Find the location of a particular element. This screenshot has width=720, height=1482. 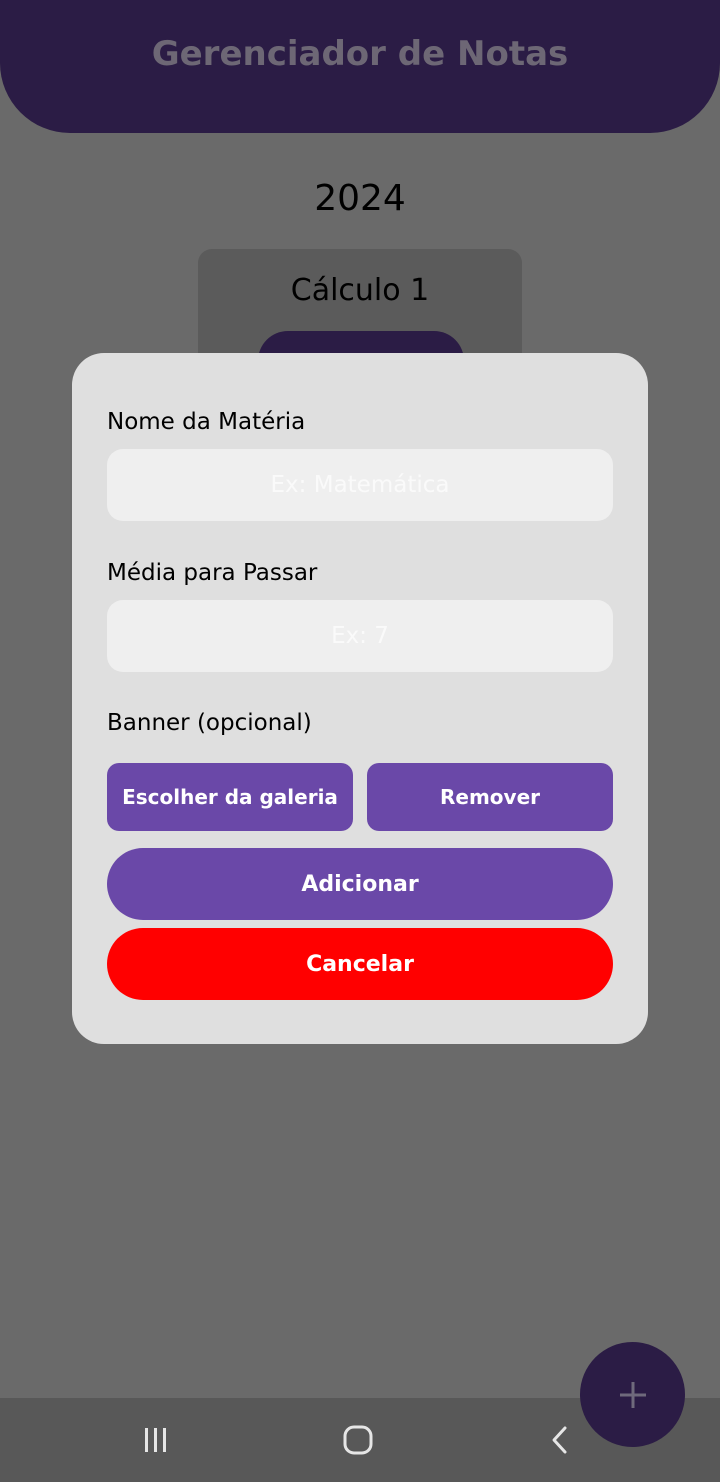

home-icon is located at coordinates (358, 1440).